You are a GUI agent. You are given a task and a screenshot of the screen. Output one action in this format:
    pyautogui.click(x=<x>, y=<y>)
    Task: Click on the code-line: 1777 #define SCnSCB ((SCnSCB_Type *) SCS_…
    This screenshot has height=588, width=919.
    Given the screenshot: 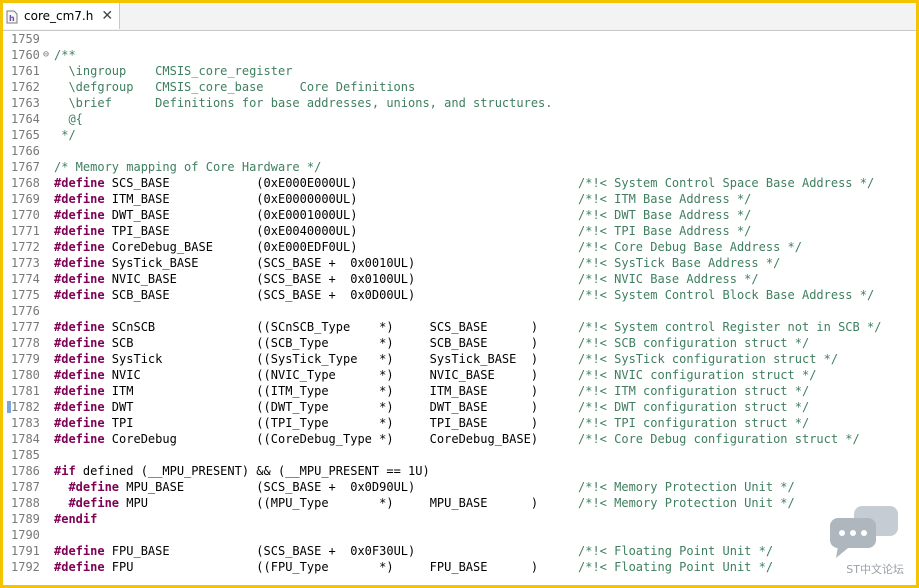 What is the action you would take?
    pyautogui.click(x=459, y=327)
    